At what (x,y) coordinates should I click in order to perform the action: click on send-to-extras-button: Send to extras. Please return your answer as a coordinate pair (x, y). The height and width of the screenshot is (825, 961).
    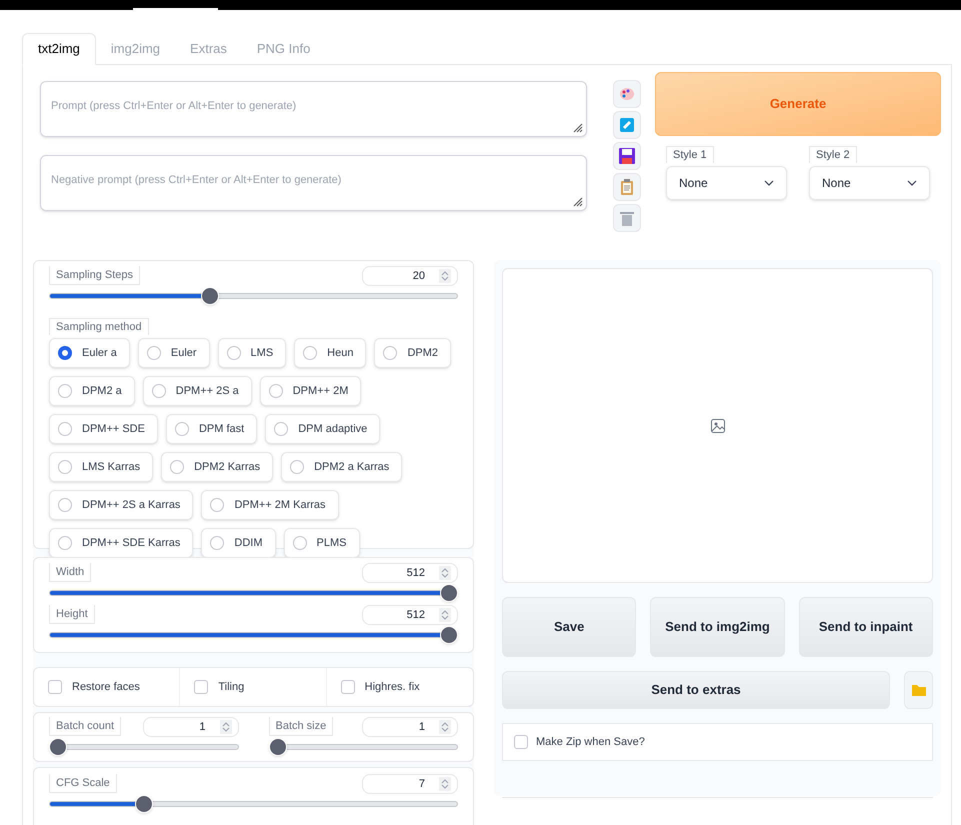
    Looking at the image, I should click on (696, 690).